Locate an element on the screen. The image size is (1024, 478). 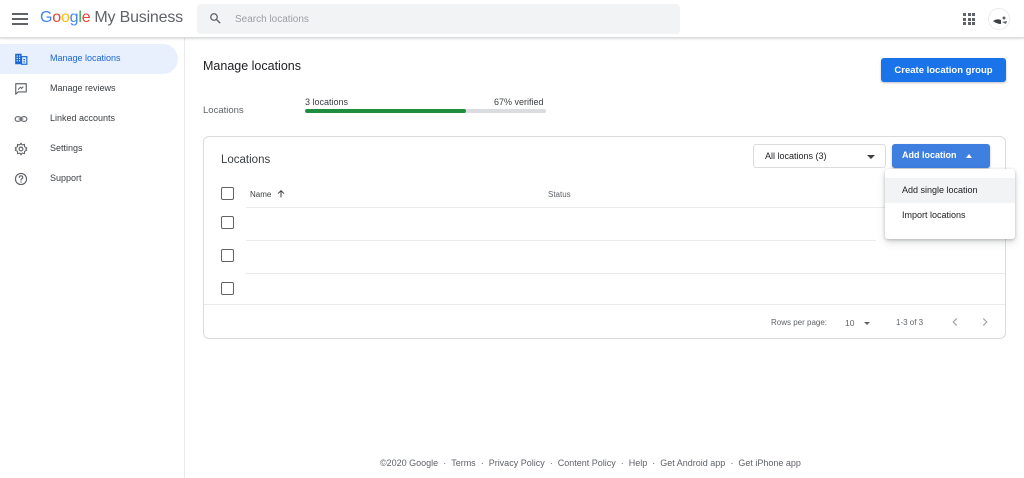
sidebar-item-support: Support is located at coordinates (89, 179).